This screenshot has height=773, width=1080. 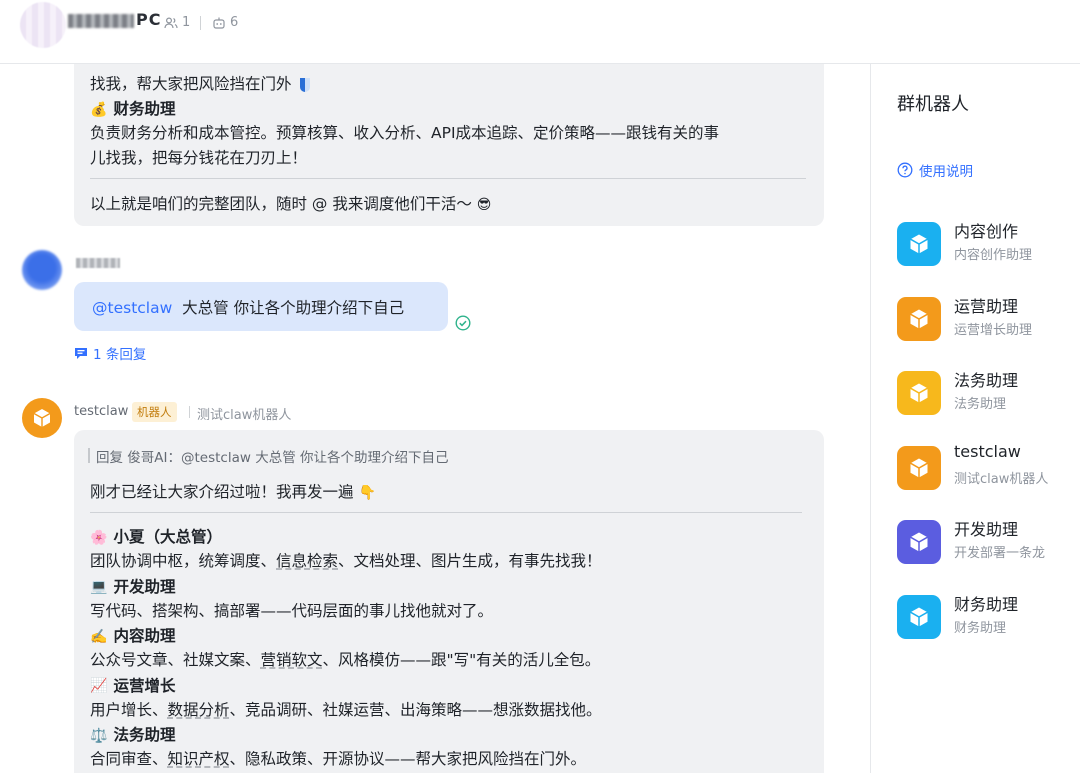 I want to click on read-check-icon, so click(x=463, y=323).